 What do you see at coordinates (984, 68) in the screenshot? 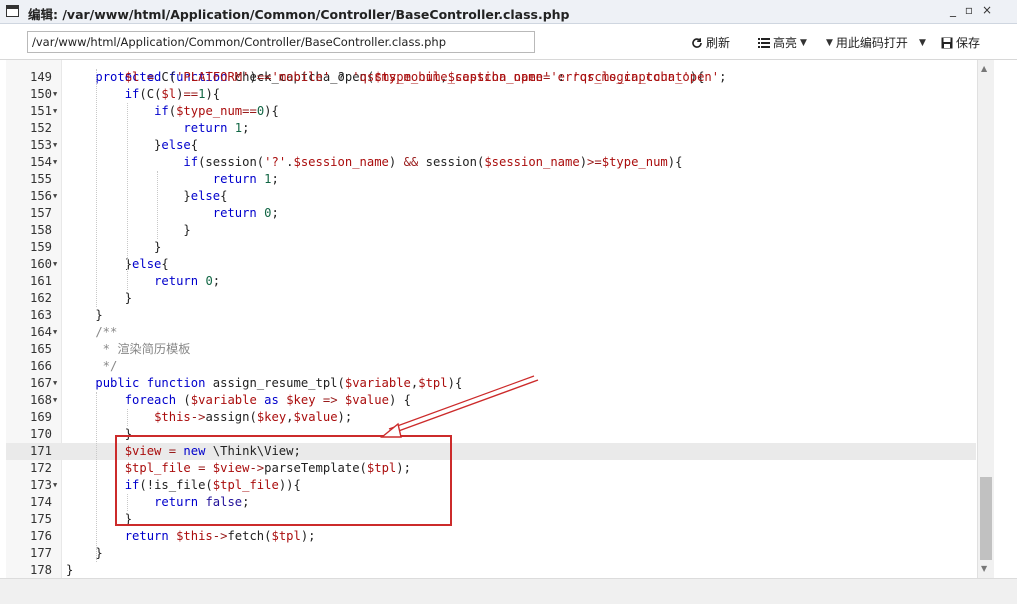
I see `scroll-up-icon: ▲` at bounding box center [984, 68].